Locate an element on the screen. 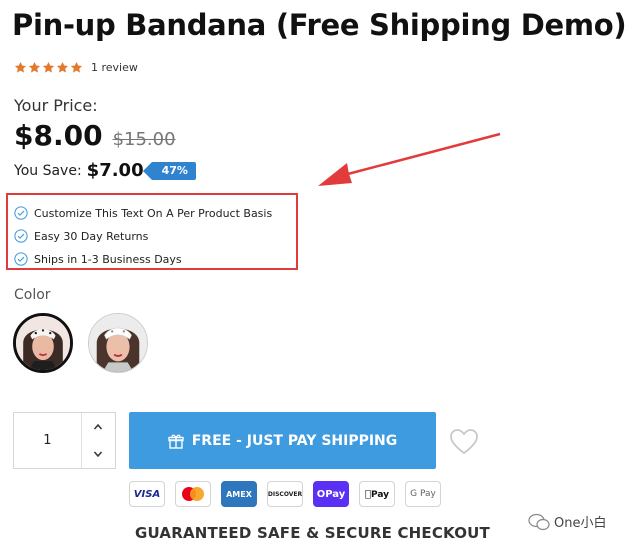  product-title: Pin-up Bandana (Free Shipping Demo) is located at coordinates (319, 25).